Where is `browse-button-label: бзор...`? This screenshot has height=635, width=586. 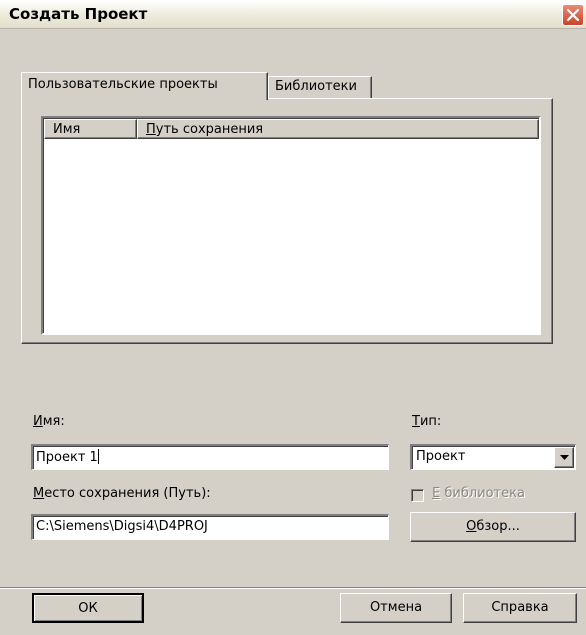
browse-button-label: бзор... is located at coordinates (498, 526).